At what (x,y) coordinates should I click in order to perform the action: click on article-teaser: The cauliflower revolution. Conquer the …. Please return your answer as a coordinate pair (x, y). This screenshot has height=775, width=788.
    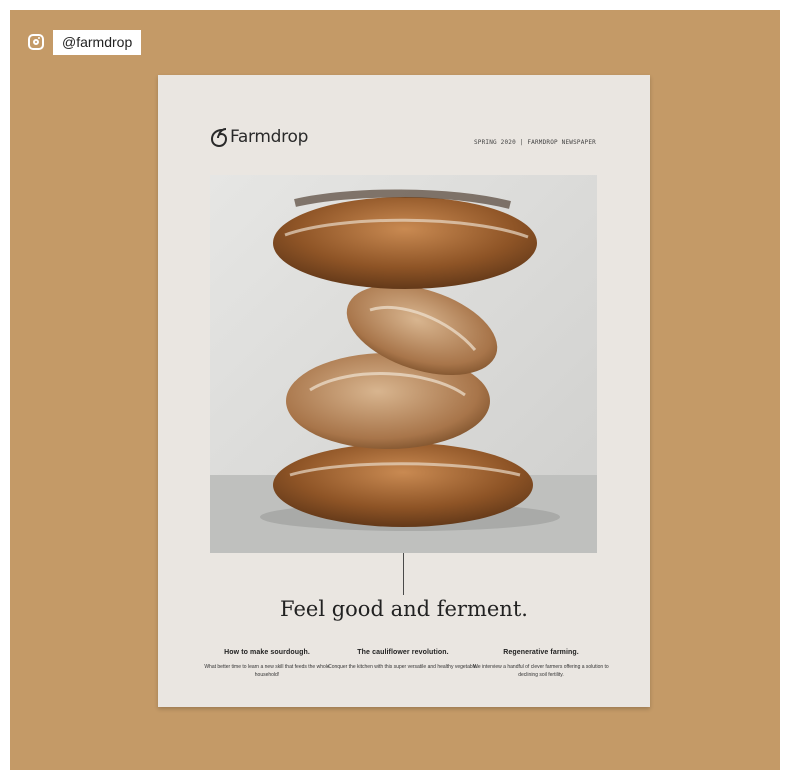
    Looking at the image, I should click on (403, 660).